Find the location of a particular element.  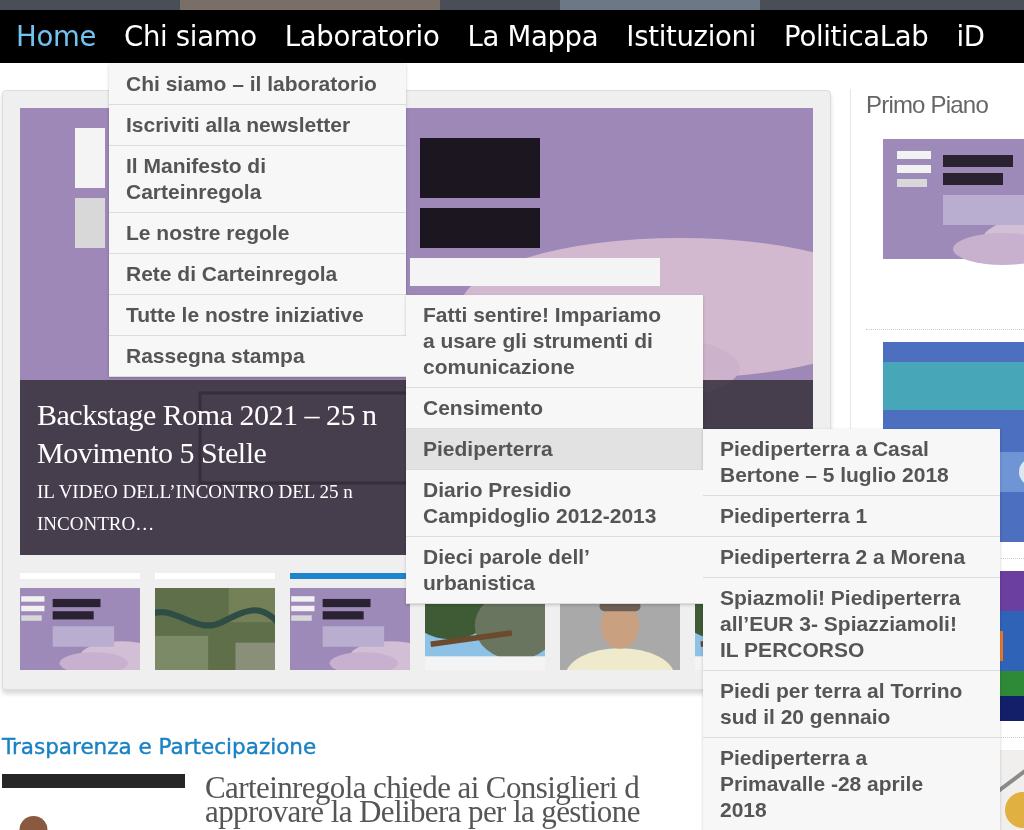

menu-item: Dieci parole dell’ urbanistica is located at coordinates (554, 570).